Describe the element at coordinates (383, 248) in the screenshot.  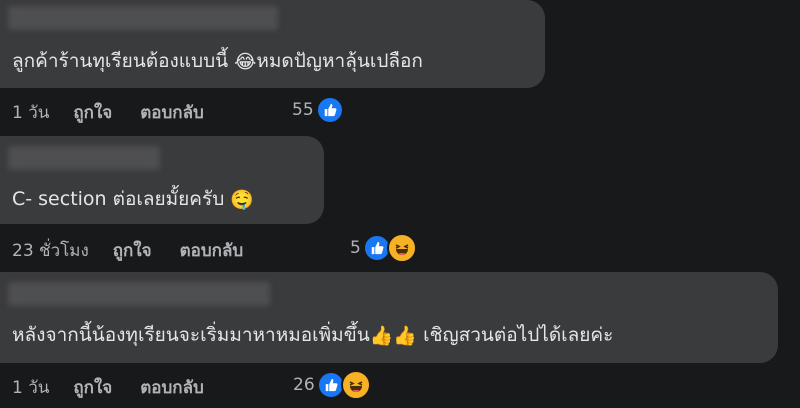
I see `reaction-summary: 5` at that location.